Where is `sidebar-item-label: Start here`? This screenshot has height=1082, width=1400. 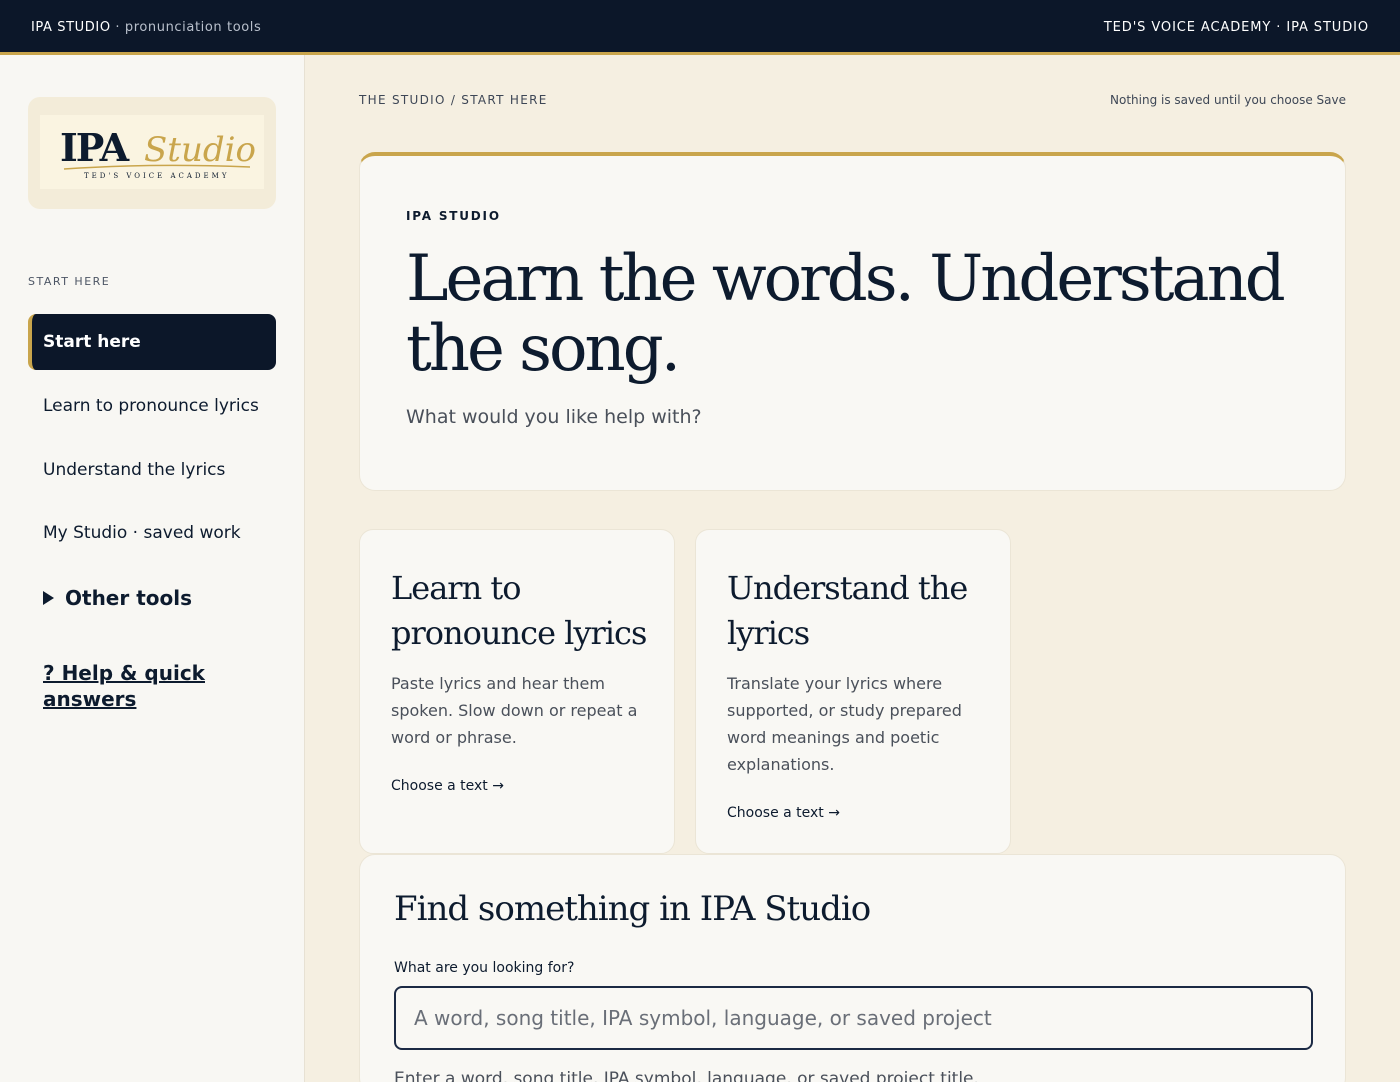 sidebar-item-label: Start here is located at coordinates (92, 342).